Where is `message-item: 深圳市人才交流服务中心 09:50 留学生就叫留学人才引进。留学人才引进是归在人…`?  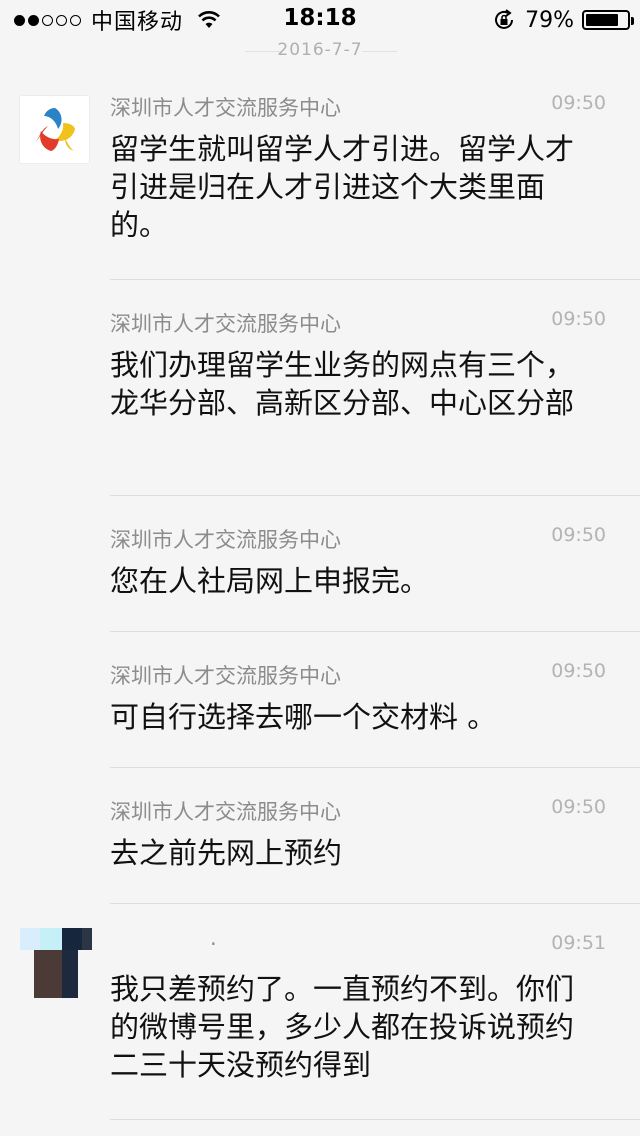
message-item: 深圳市人才交流服务中心 09:50 留学生就叫留学人才引进。留学人才引进是归在人… is located at coordinates (375, 186).